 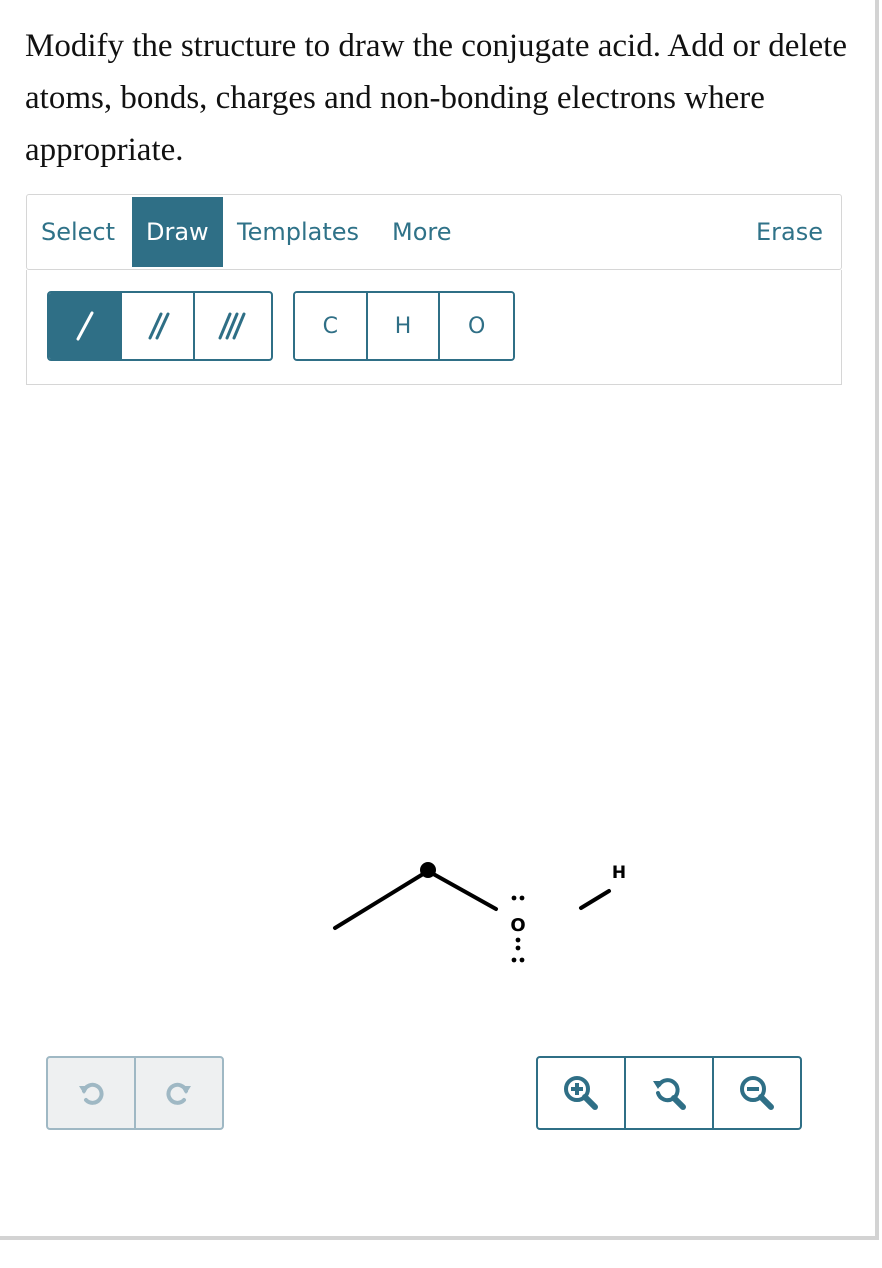 I want to click on zoom-reset-icon, so click(x=669, y=1094).